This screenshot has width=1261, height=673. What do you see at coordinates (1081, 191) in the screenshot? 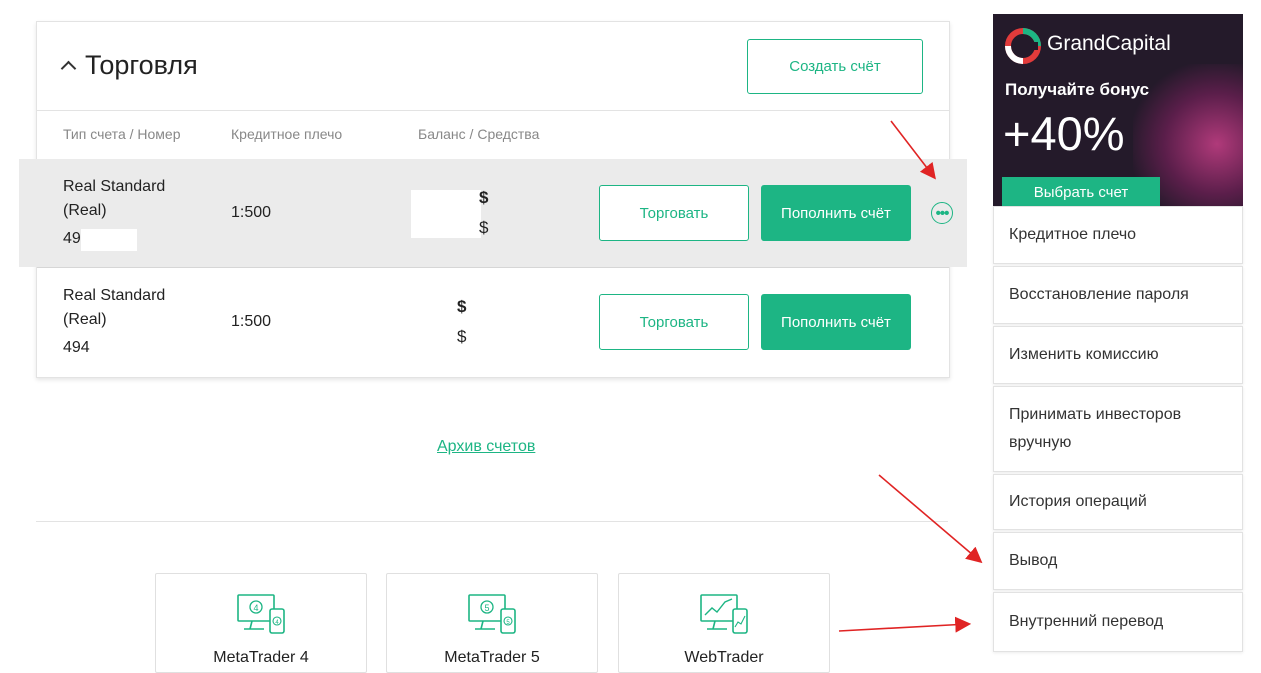
I see `choose-account-button: Выбрать счет` at bounding box center [1081, 191].